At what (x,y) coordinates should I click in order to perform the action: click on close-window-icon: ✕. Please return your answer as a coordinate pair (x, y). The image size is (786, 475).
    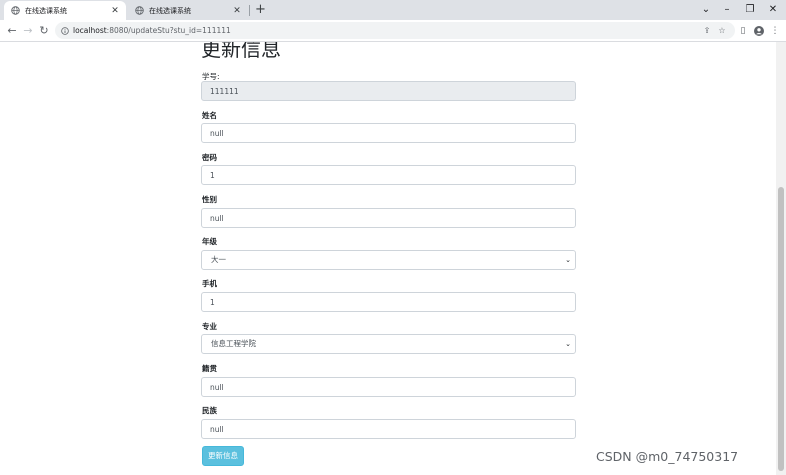
    Looking at the image, I should click on (773, 9).